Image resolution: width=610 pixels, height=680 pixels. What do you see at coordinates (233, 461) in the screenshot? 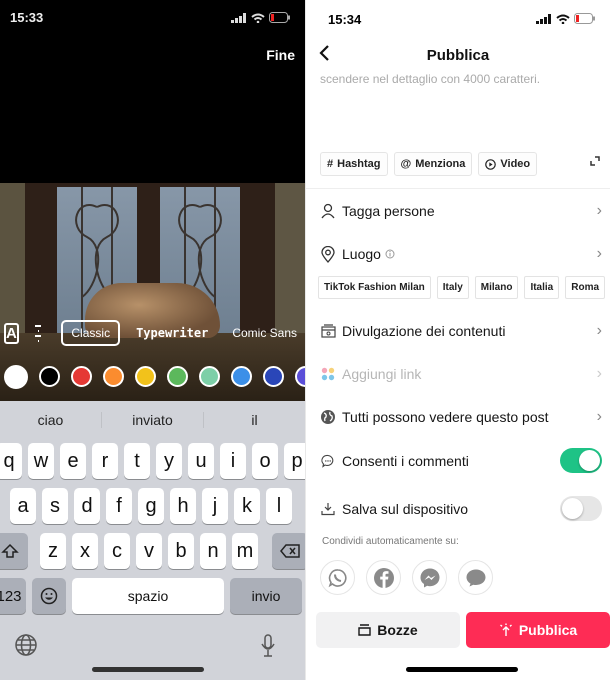
I see `key-i: i` at bounding box center [233, 461].